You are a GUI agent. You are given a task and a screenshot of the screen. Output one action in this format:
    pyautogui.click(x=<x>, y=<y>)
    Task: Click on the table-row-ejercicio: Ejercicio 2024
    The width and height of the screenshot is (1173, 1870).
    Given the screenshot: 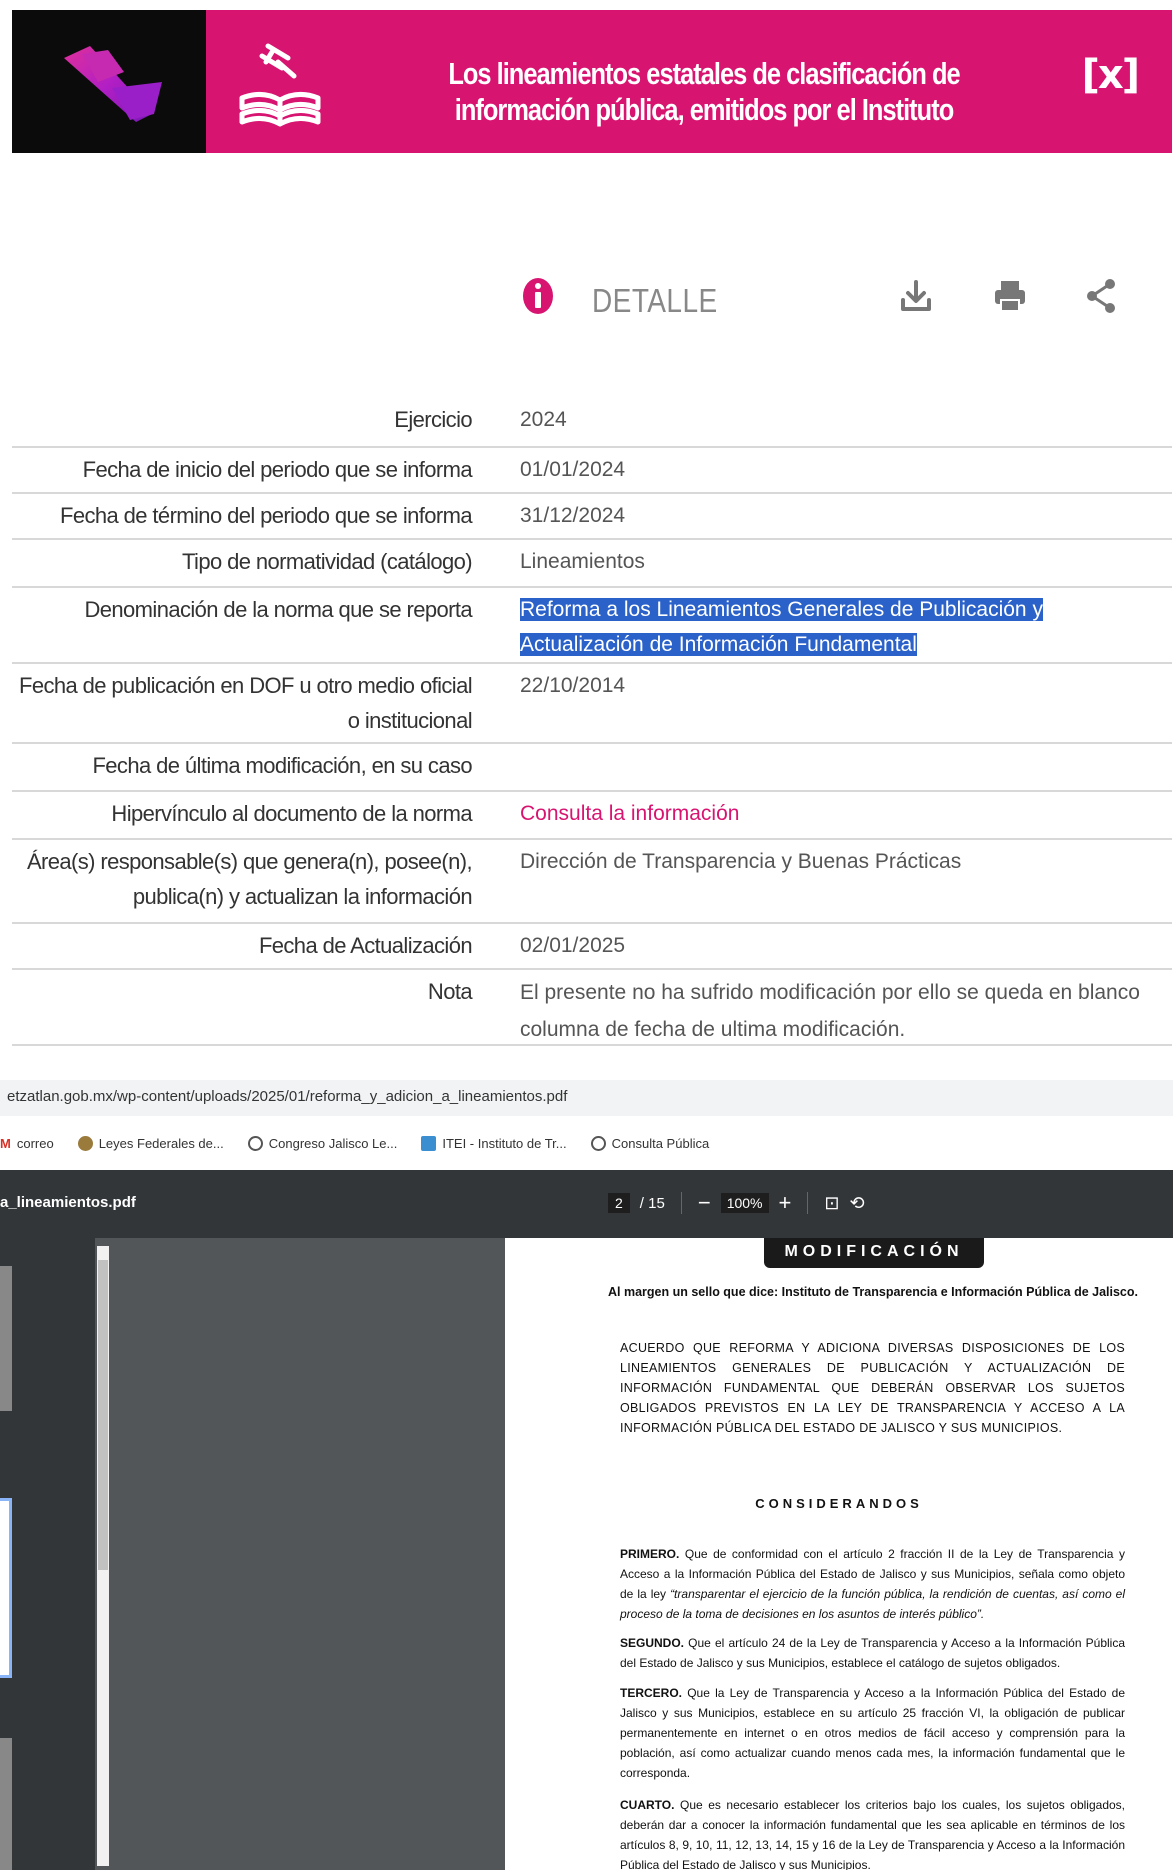 What is the action you would take?
    pyautogui.click(x=592, y=421)
    